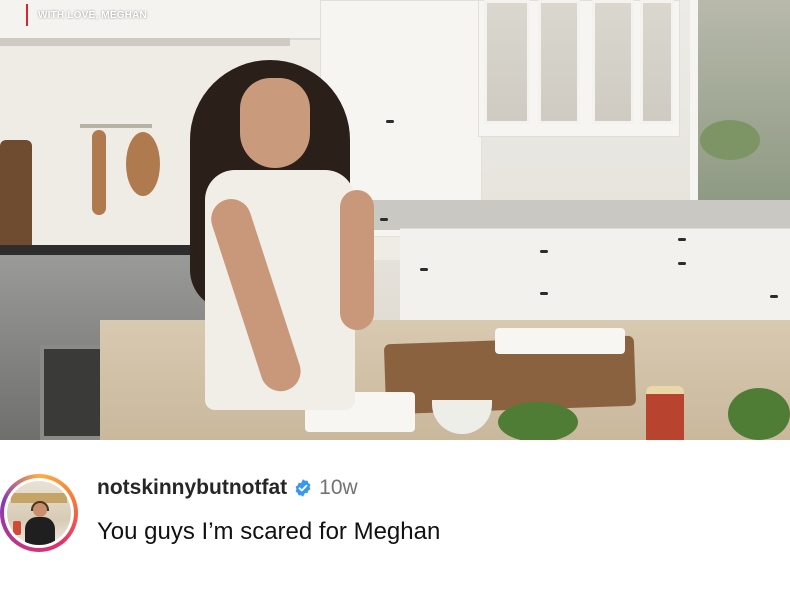 The image size is (790, 589). I want to click on watermark-text: WITH LOVE, MEGHAN, so click(92, 15).